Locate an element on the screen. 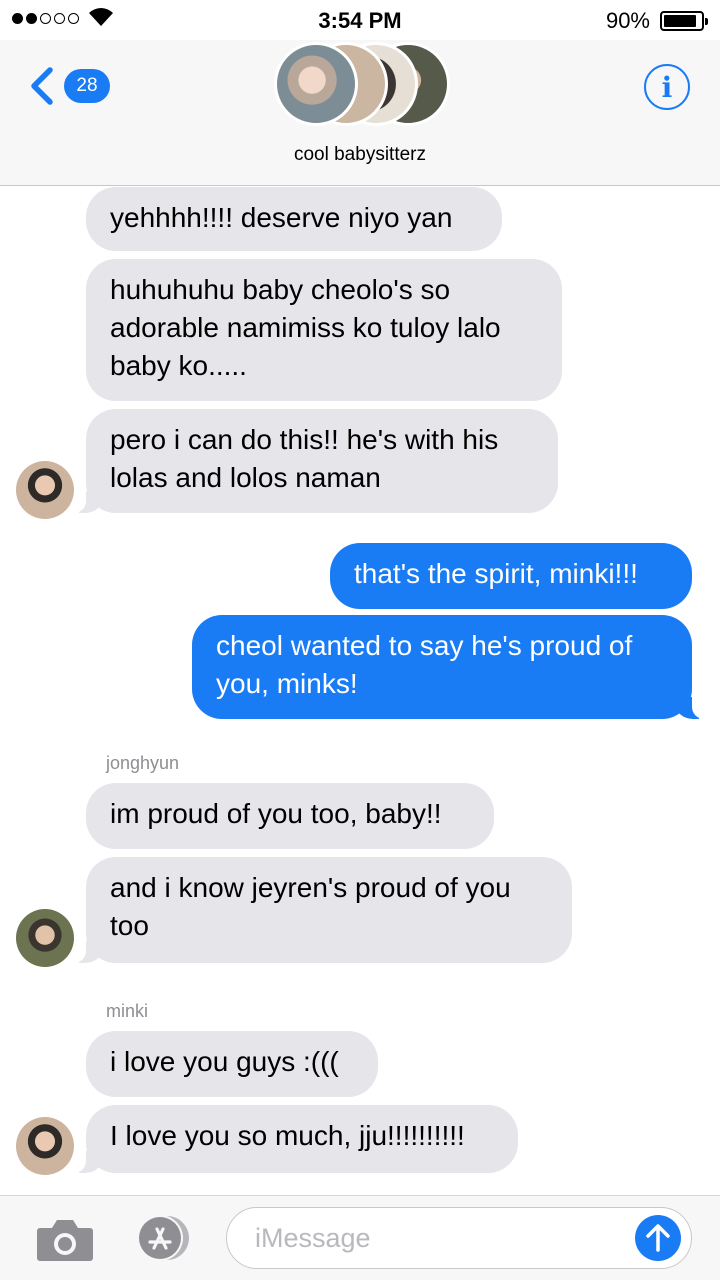 The height and width of the screenshot is (1280, 720). message-input is located at coordinates (445, 1238).